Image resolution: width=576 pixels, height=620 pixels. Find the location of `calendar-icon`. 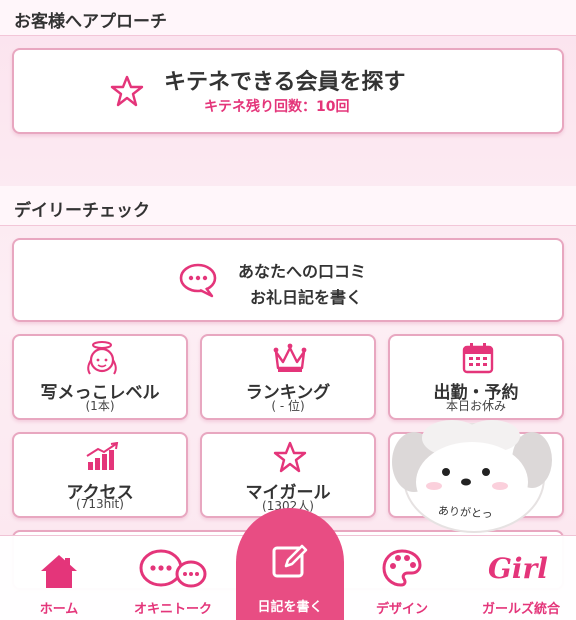

calendar-icon is located at coordinates (478, 358).